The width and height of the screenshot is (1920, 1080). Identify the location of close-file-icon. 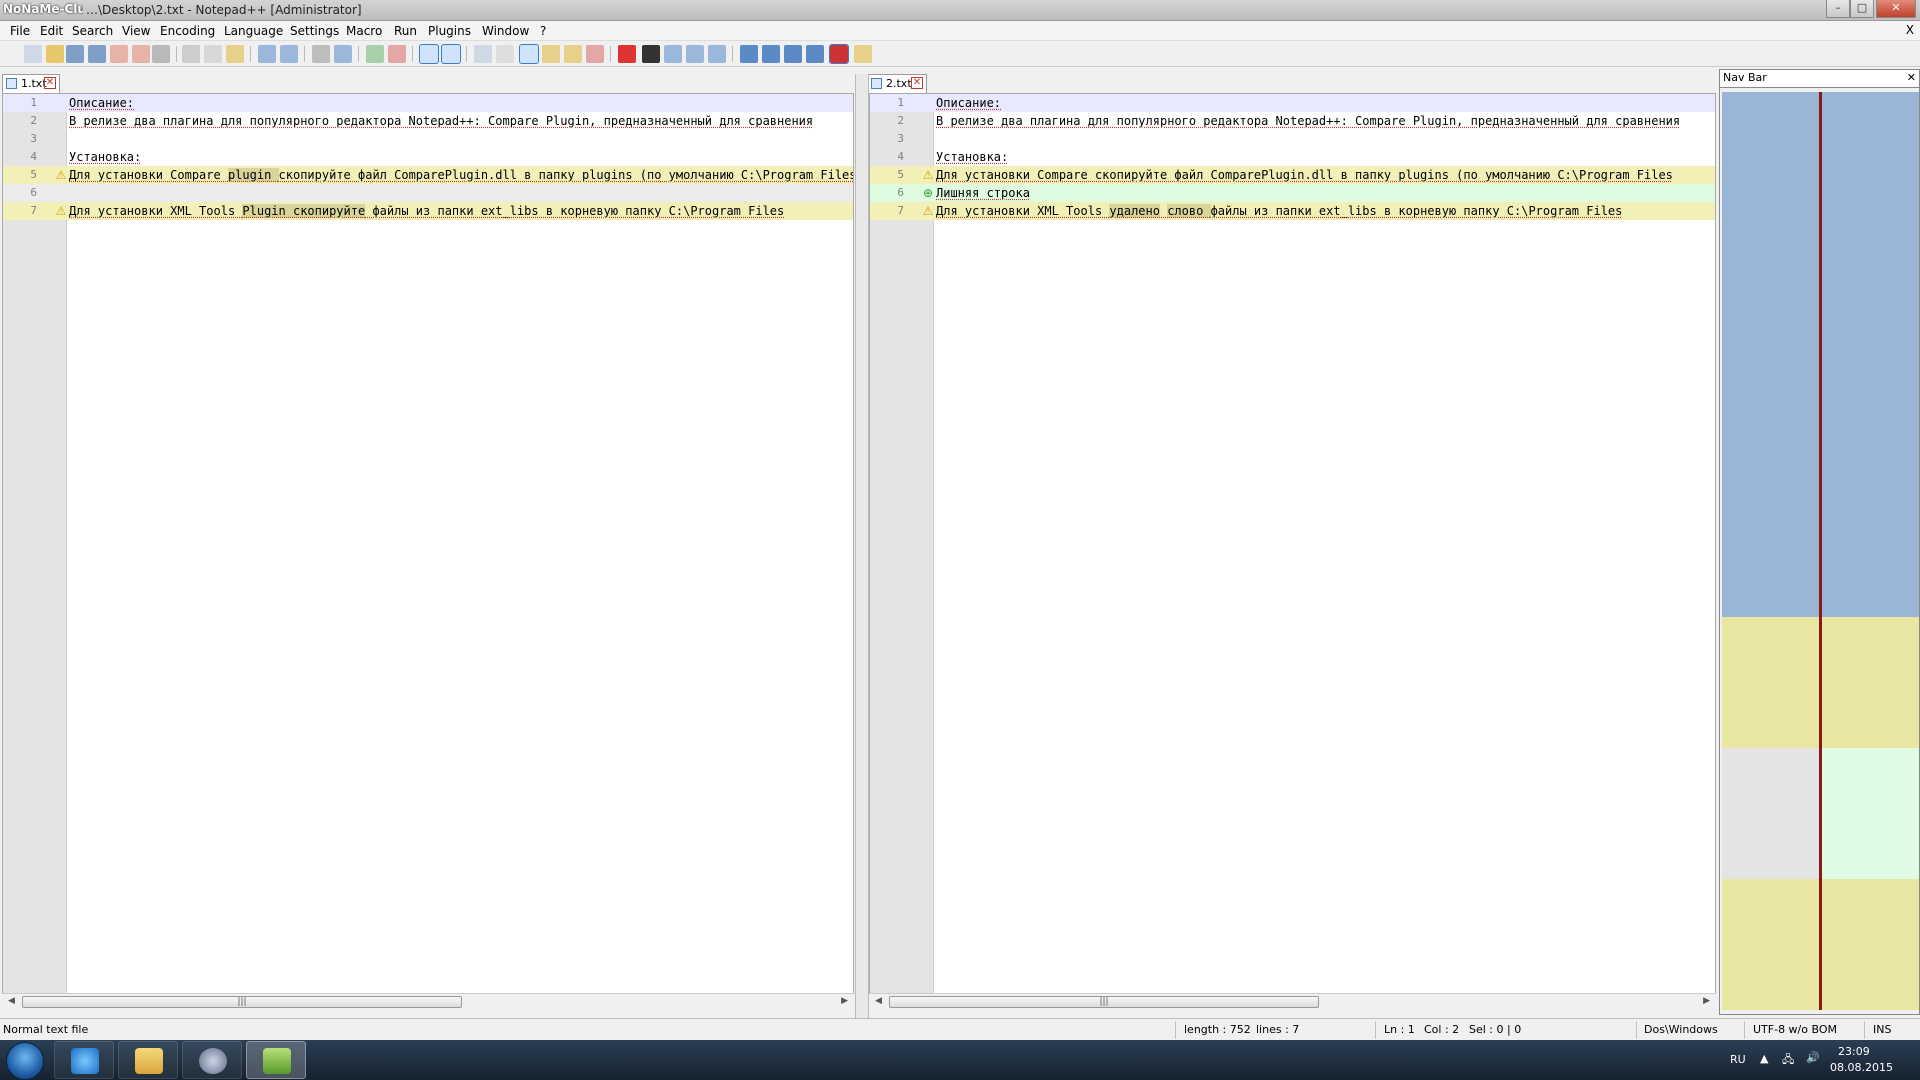
(119, 54).